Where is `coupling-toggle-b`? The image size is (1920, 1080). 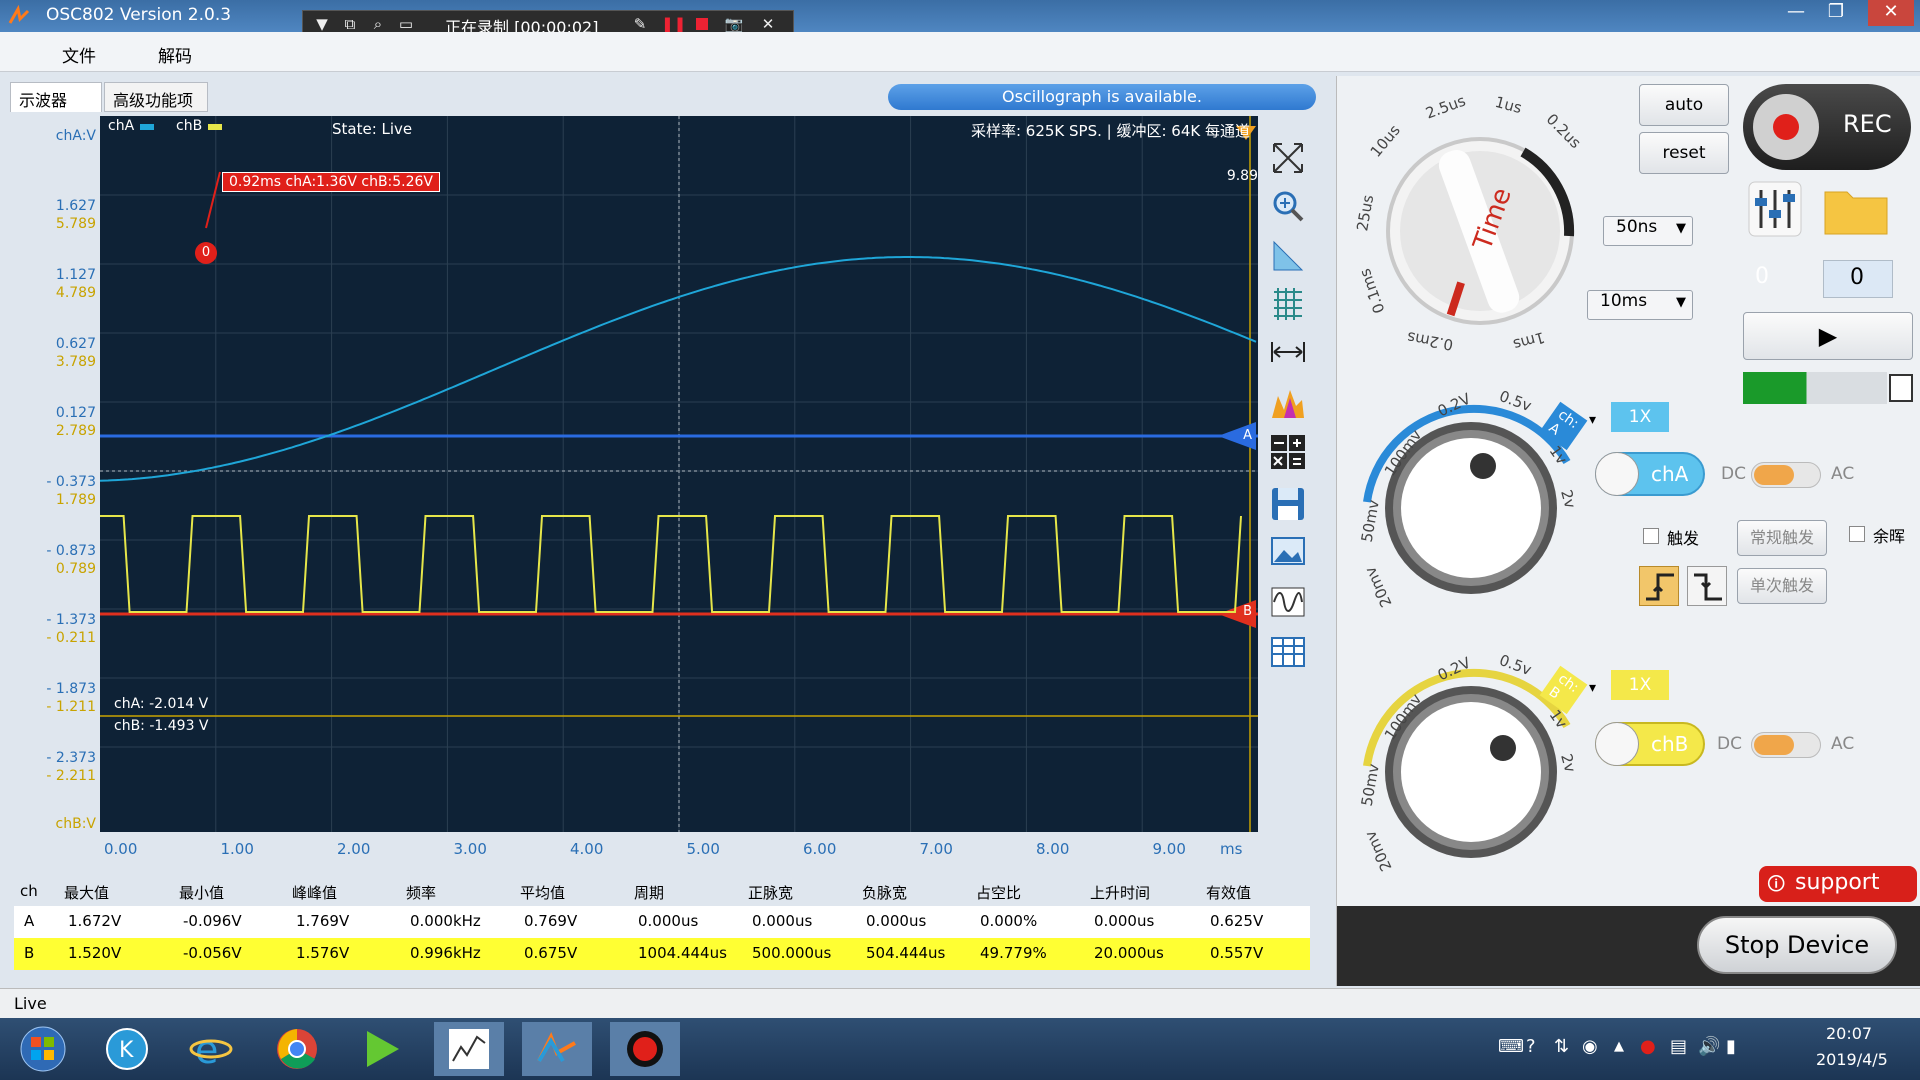
coupling-toggle-b is located at coordinates (1786, 745).